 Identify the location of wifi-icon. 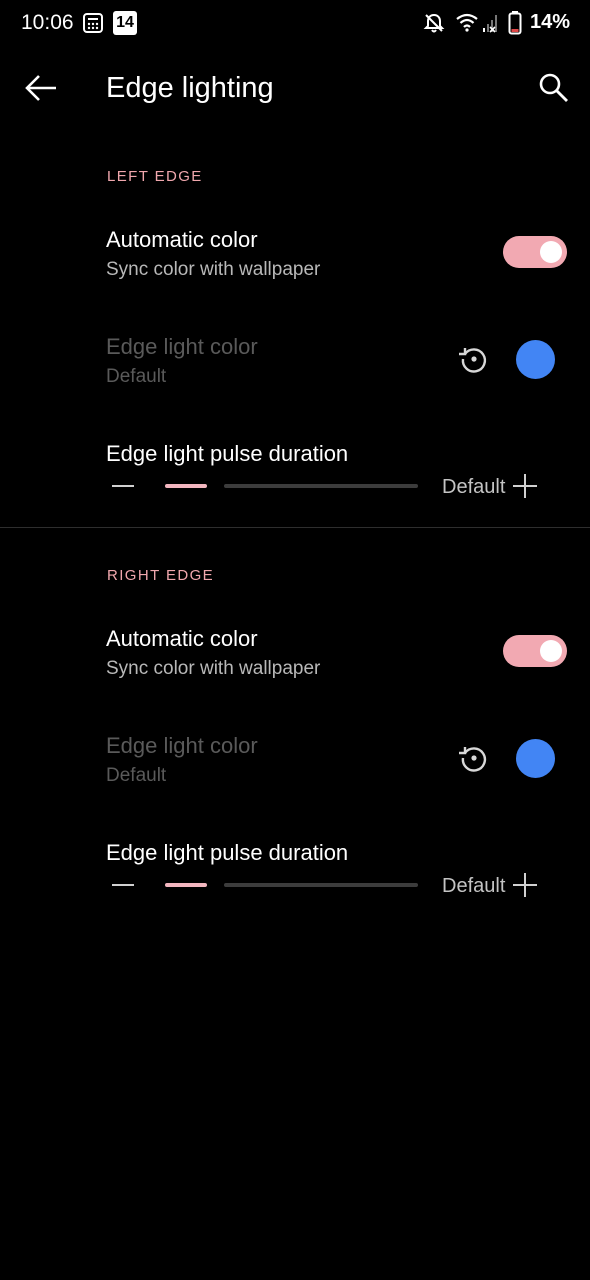
(467, 22).